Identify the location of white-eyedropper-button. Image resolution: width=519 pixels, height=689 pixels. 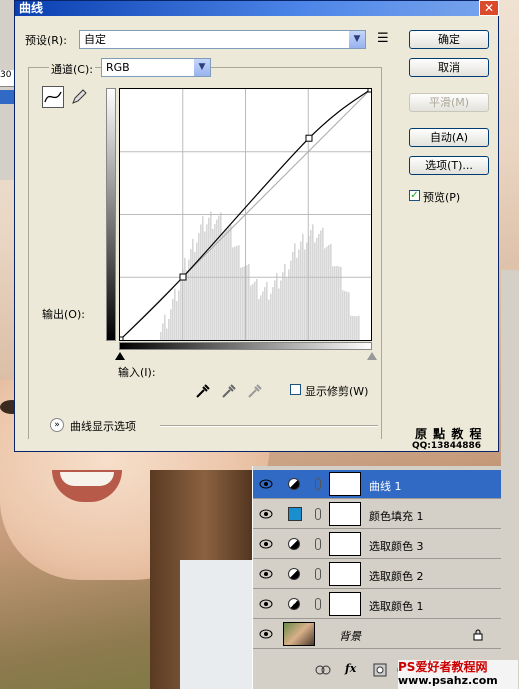
(256, 390).